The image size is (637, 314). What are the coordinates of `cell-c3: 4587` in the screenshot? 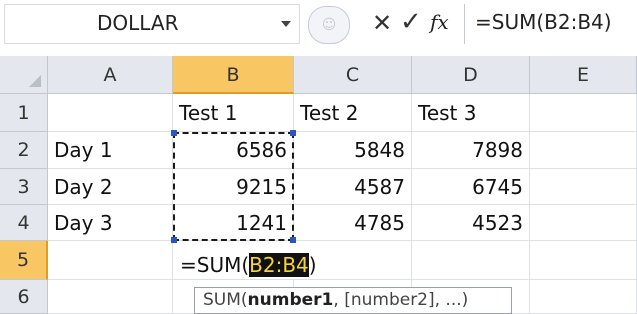 It's located at (353, 187).